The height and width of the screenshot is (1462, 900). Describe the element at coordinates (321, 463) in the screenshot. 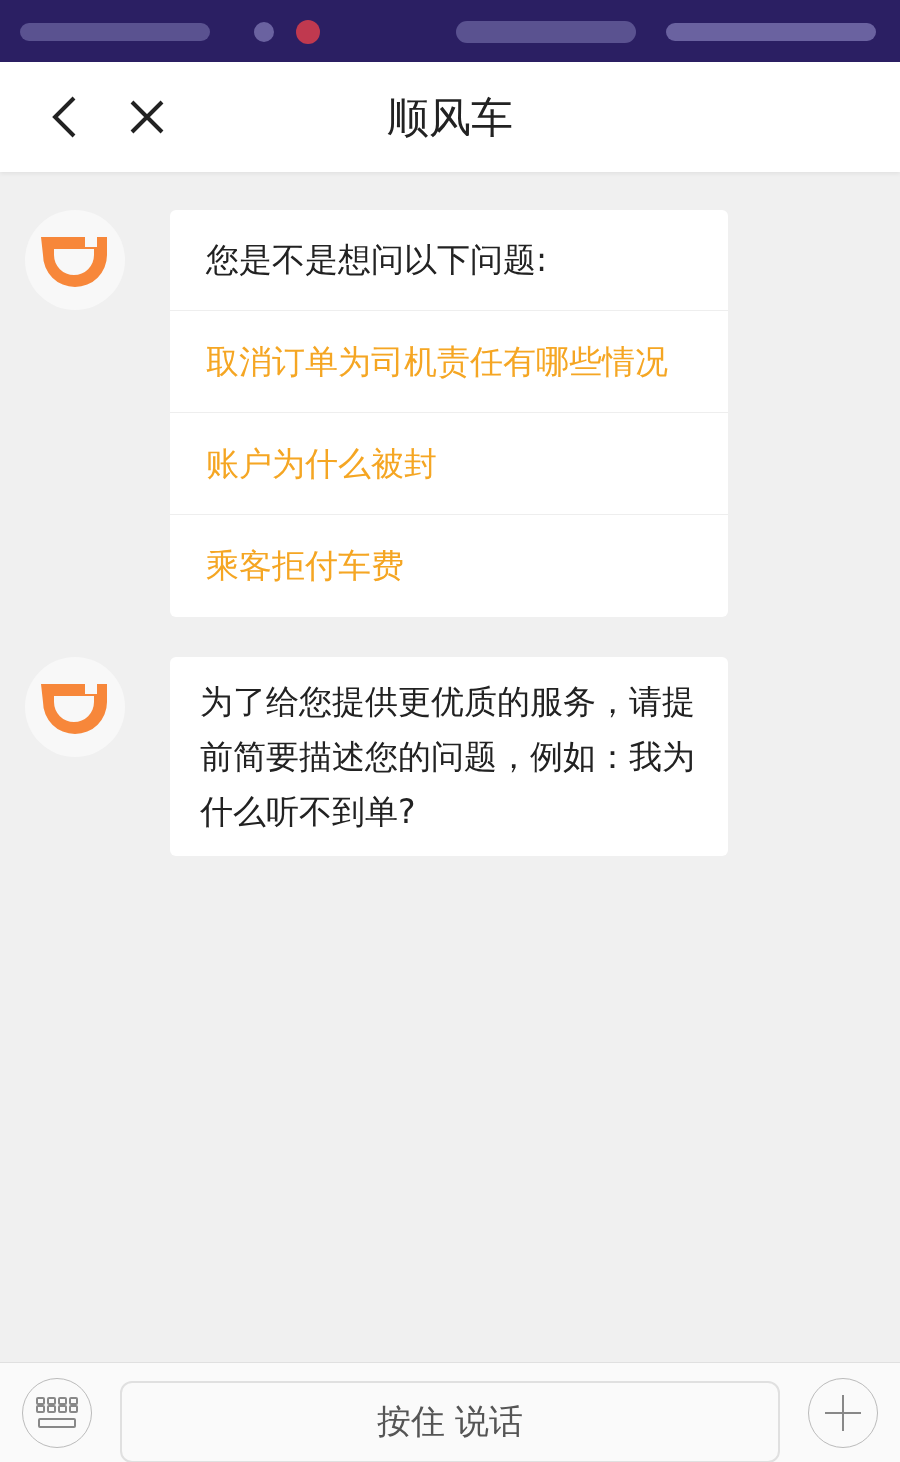

I see `suggested-question-link: 账户为什么被封` at that location.